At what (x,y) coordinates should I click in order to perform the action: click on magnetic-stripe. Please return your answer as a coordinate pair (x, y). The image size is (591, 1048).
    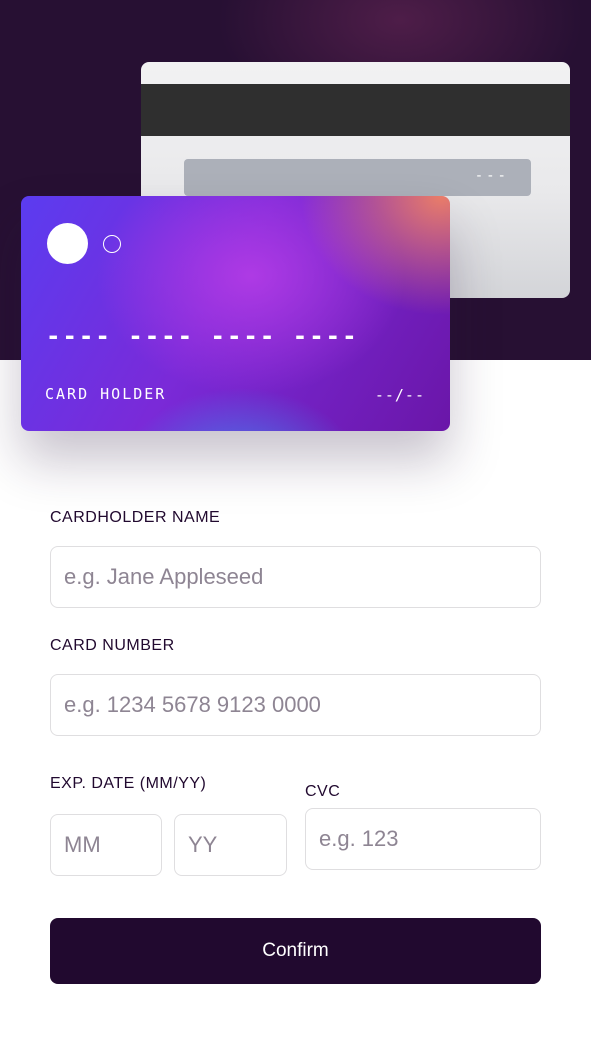
    Looking at the image, I should click on (355, 110).